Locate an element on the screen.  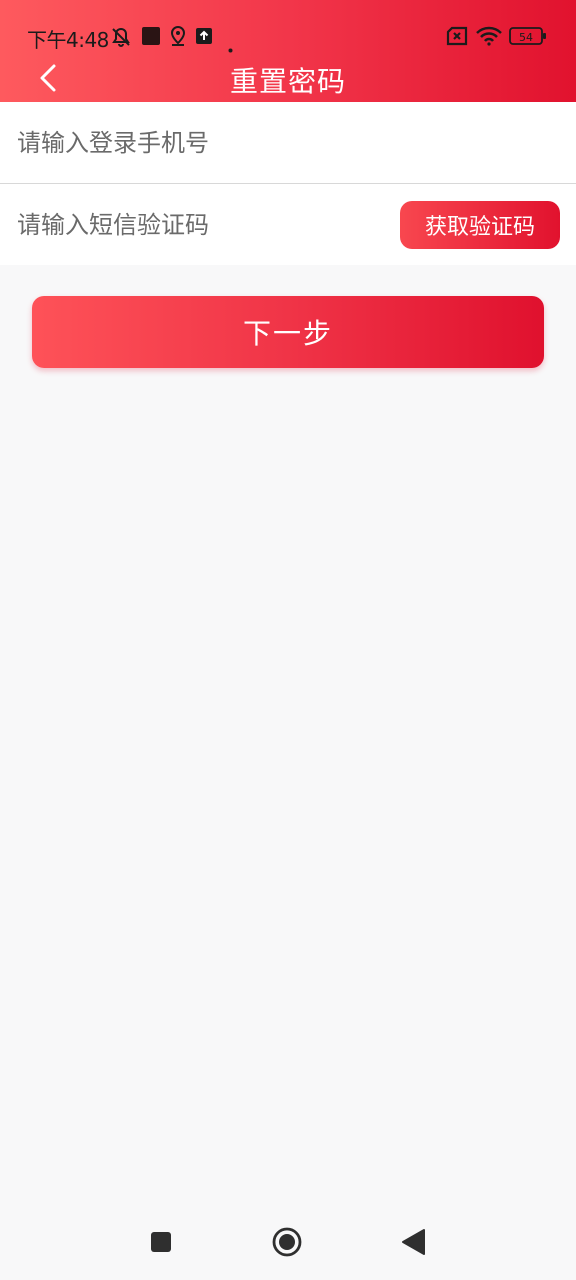
next-step-button: 下一步 is located at coordinates (288, 332).